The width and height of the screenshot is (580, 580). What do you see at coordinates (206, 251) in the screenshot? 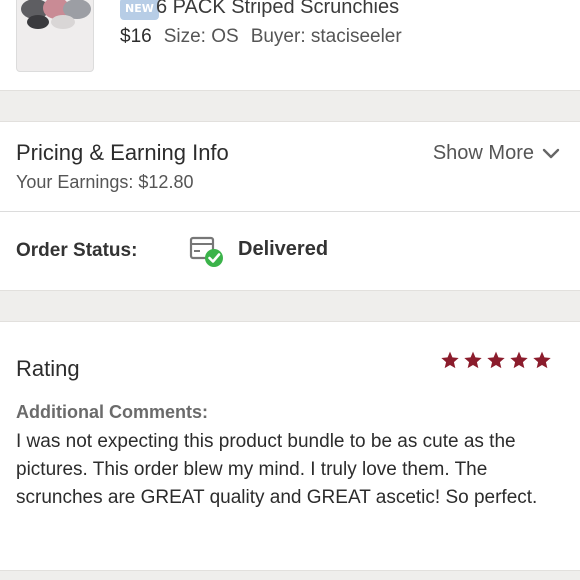
I see `delivered-package-icon` at bounding box center [206, 251].